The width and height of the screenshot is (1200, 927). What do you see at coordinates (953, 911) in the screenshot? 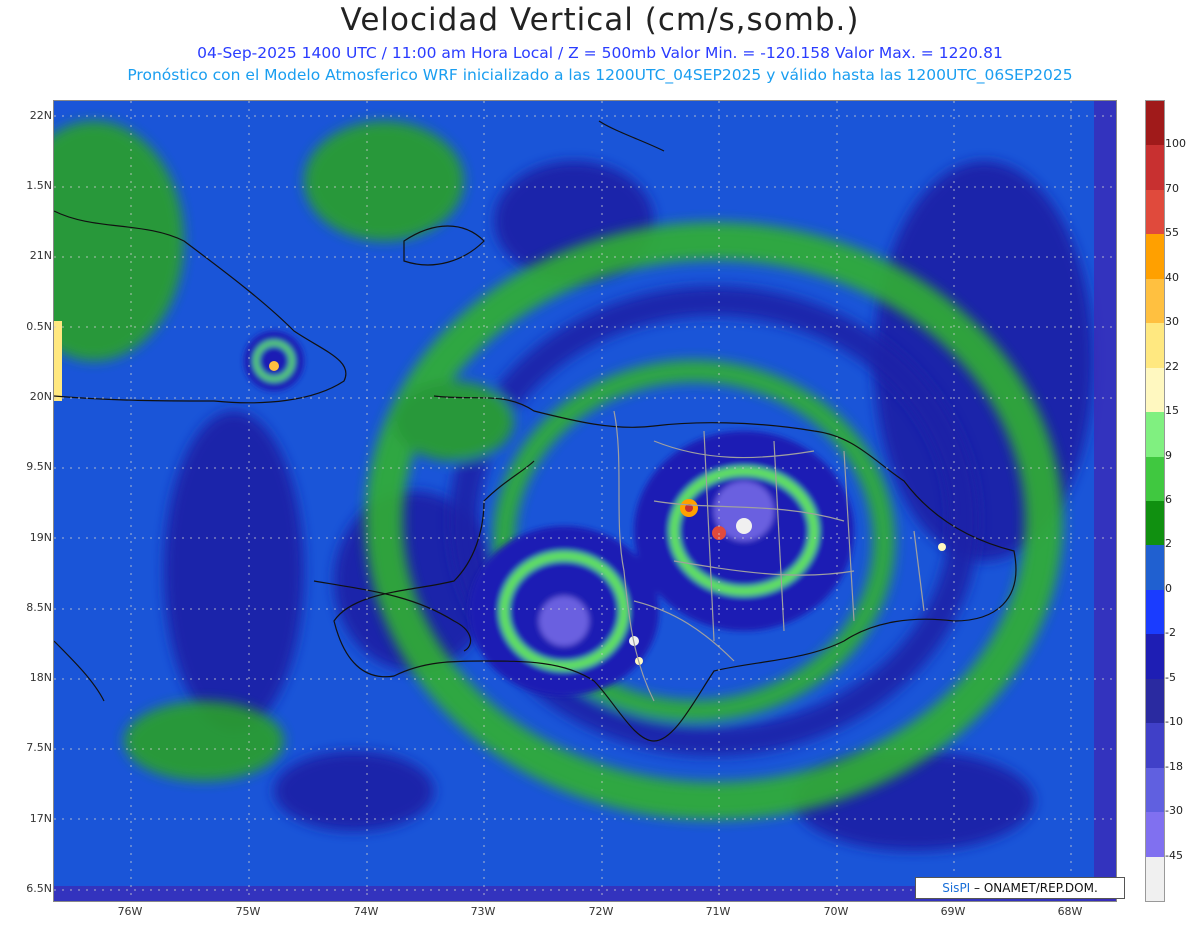
I see `lon-label: 69W` at bounding box center [953, 911].